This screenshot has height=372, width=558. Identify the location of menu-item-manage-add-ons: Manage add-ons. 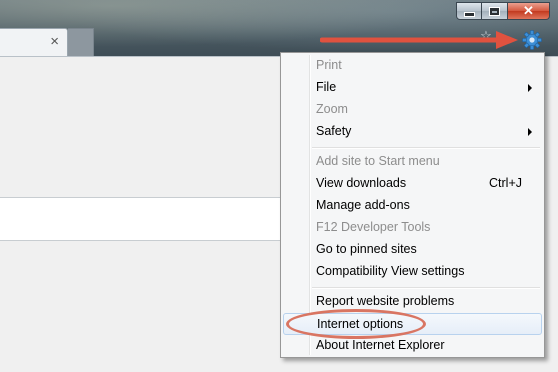
(412, 206).